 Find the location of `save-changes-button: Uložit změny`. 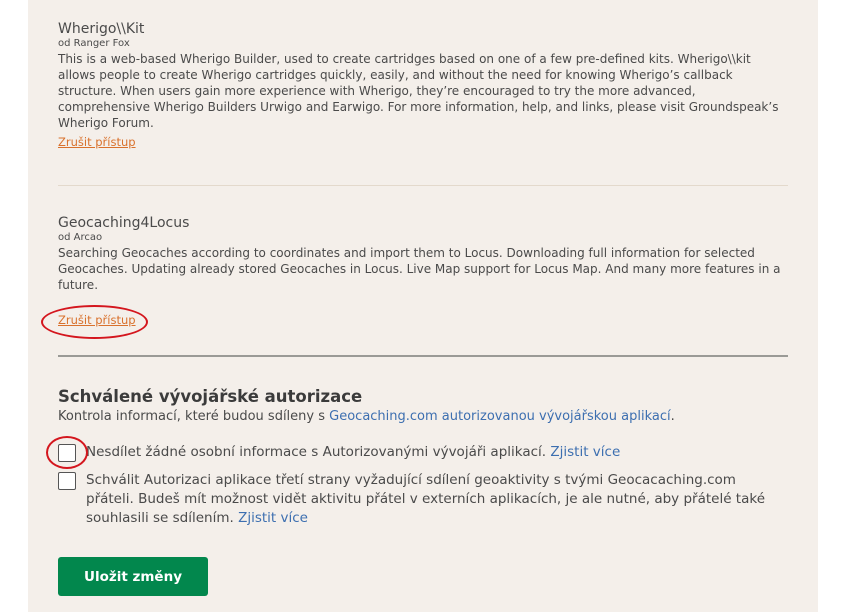

save-changes-button: Uložit změny is located at coordinates (133, 576).